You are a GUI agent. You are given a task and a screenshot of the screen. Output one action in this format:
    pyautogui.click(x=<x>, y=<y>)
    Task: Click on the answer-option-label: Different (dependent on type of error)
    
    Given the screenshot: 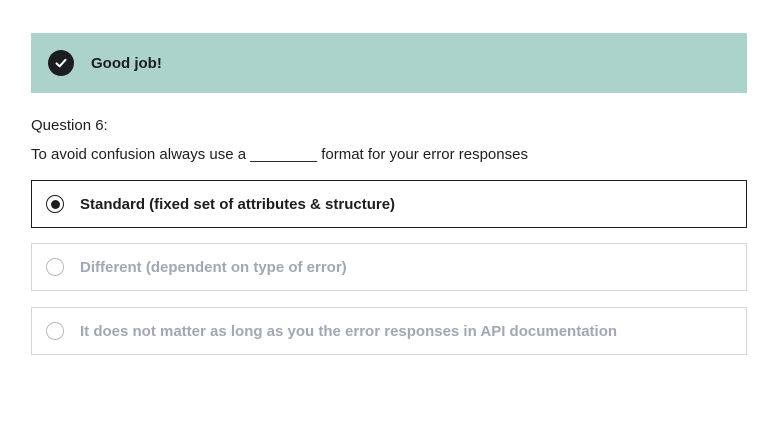 What is the action you would take?
    pyautogui.click(x=213, y=267)
    